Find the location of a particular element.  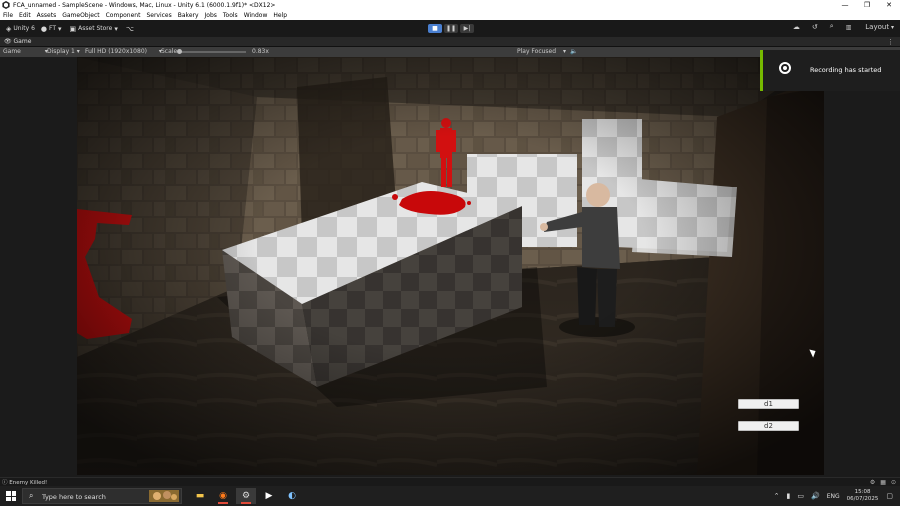

window-controls: — ❐ ✕ is located at coordinates (867, 5).